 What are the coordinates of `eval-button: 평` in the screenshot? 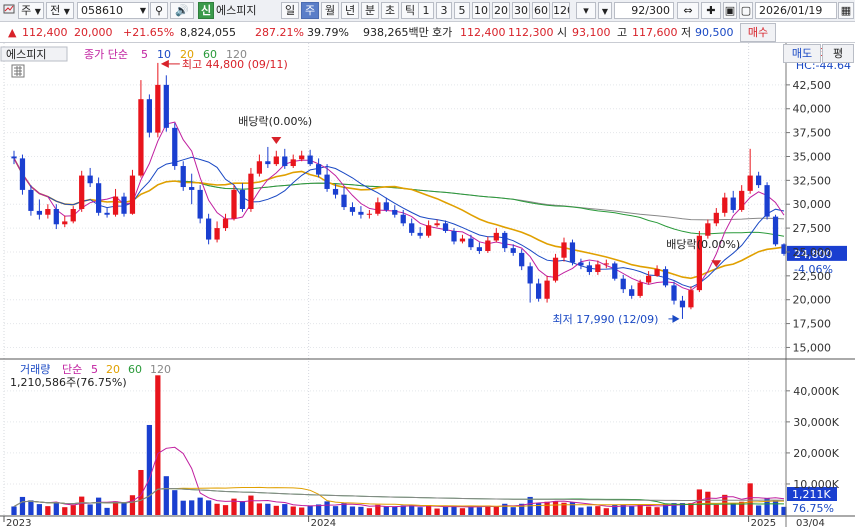 It's located at (838, 53).